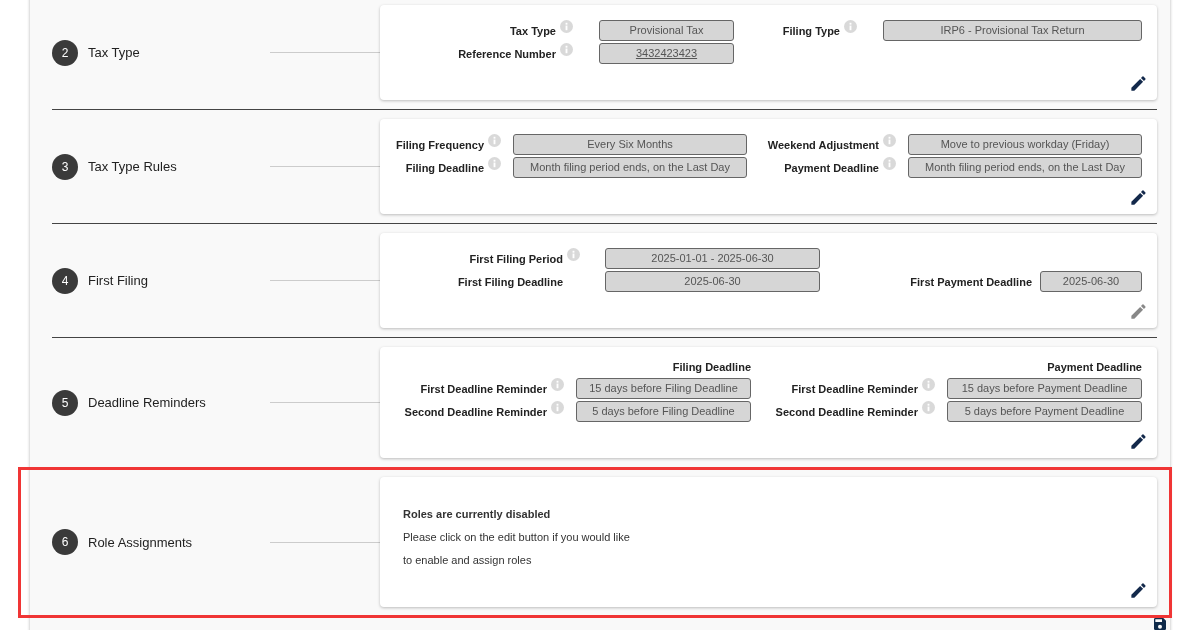 This screenshot has width=1200, height=630. What do you see at coordinates (65, 402) in the screenshot?
I see `step-number: 5` at bounding box center [65, 402].